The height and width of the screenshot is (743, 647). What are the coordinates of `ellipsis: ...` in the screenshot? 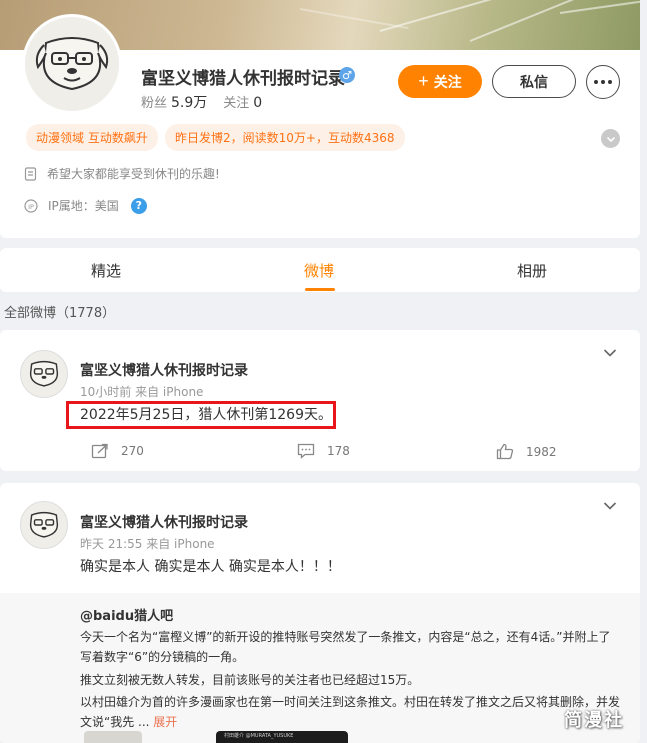 It's located at (144, 722).